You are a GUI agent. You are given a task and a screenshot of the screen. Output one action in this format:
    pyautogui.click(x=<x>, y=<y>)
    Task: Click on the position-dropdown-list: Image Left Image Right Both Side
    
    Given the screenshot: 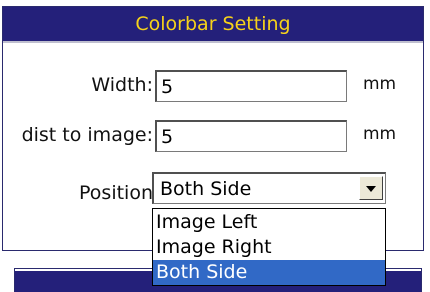 What is the action you would take?
    pyautogui.click(x=269, y=247)
    